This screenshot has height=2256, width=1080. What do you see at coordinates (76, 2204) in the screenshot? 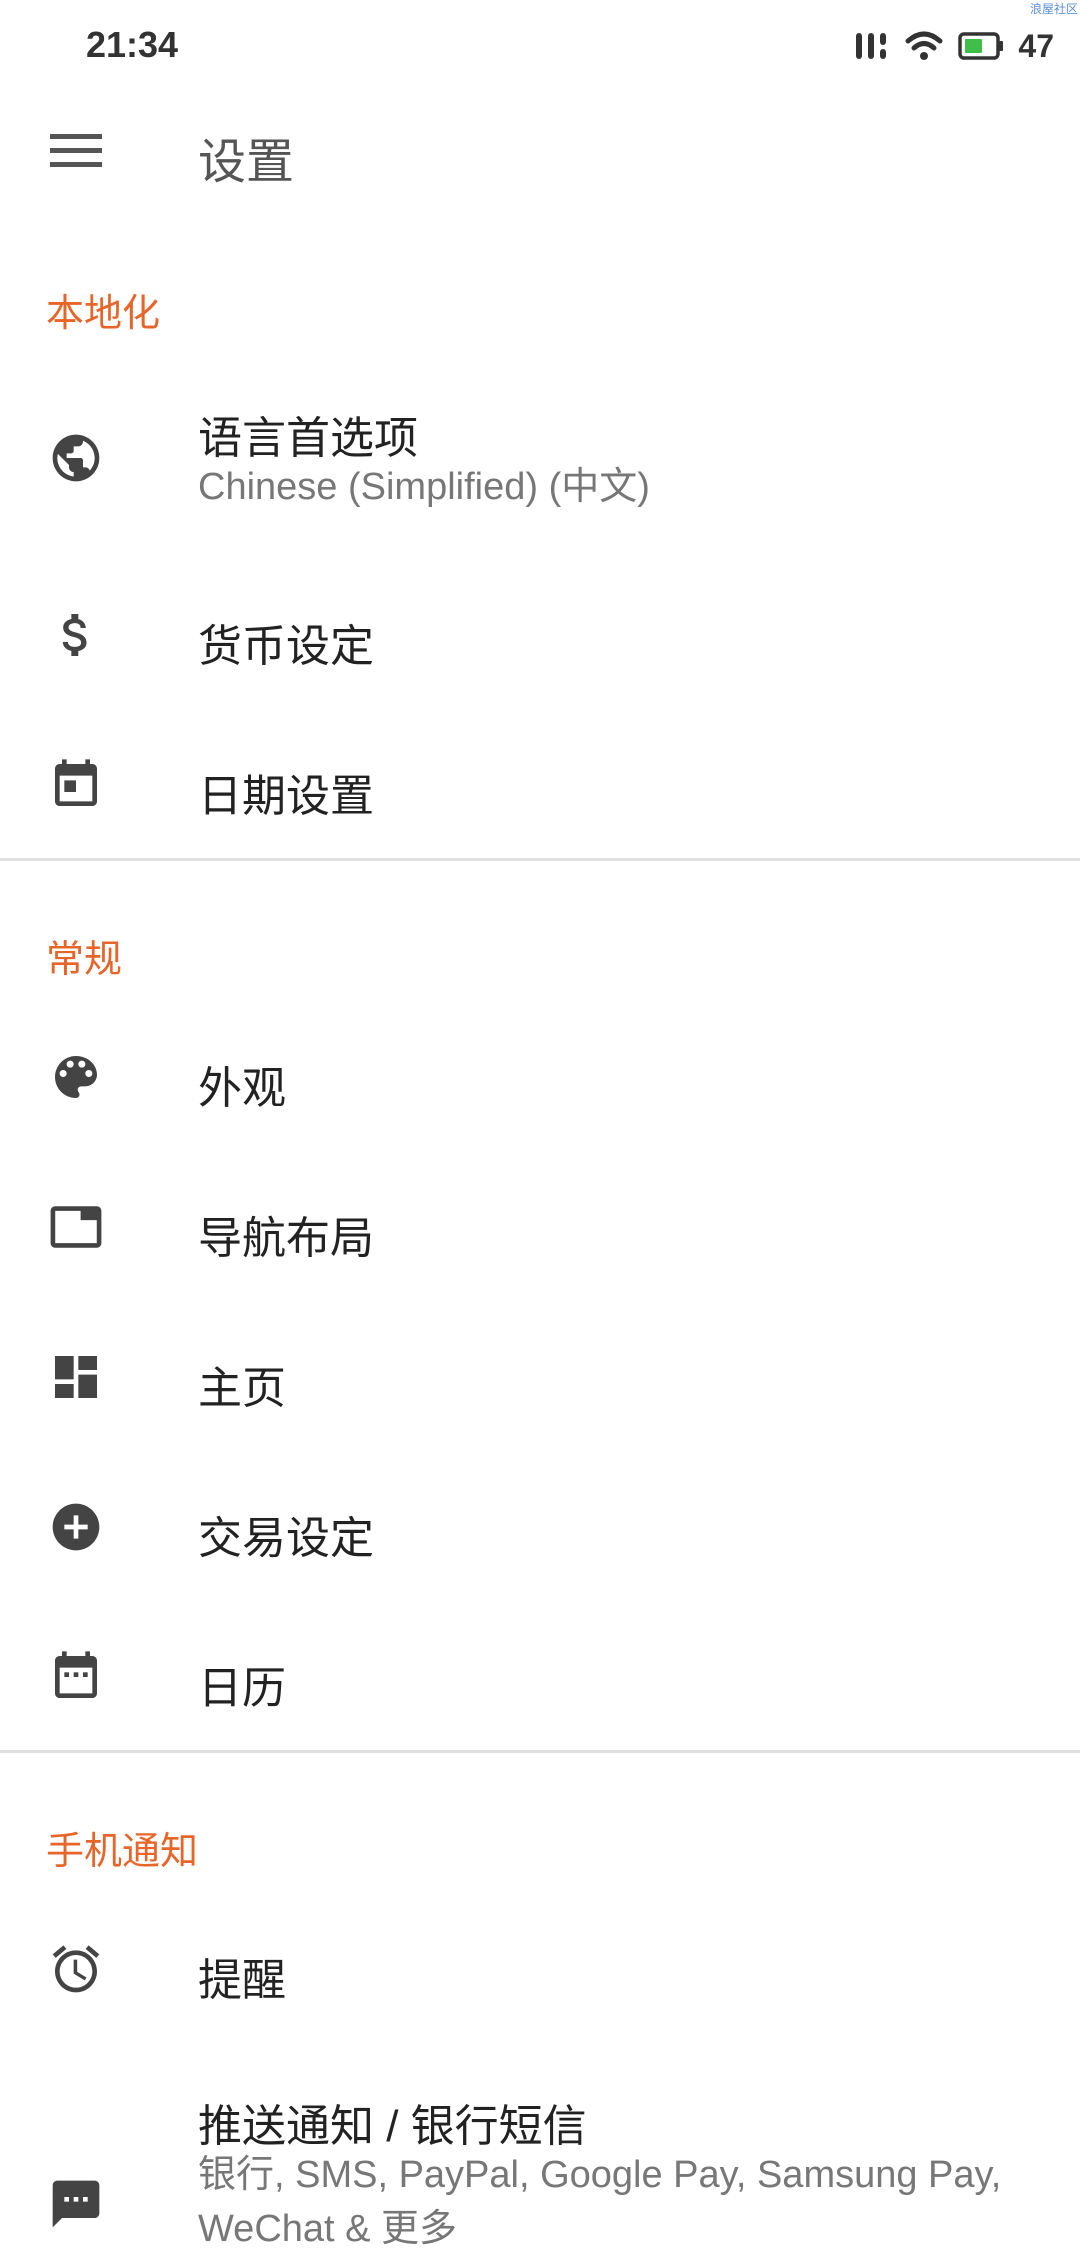
I see `message-icon` at bounding box center [76, 2204].